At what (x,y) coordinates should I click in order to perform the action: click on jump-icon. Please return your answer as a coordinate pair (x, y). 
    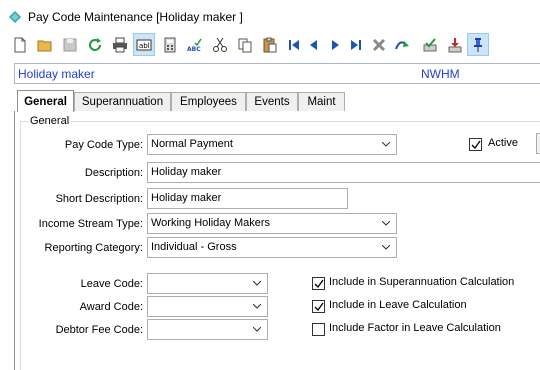
    Looking at the image, I should click on (402, 44).